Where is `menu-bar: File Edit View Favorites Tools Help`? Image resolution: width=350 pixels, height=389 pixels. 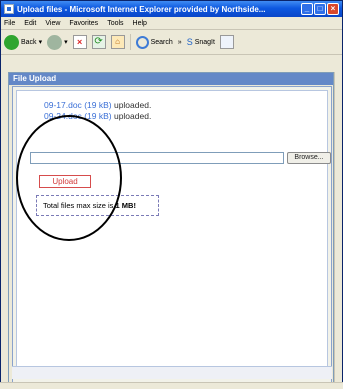
menu-bar: File Edit View Favorites Tools Help is located at coordinates (171, 23).